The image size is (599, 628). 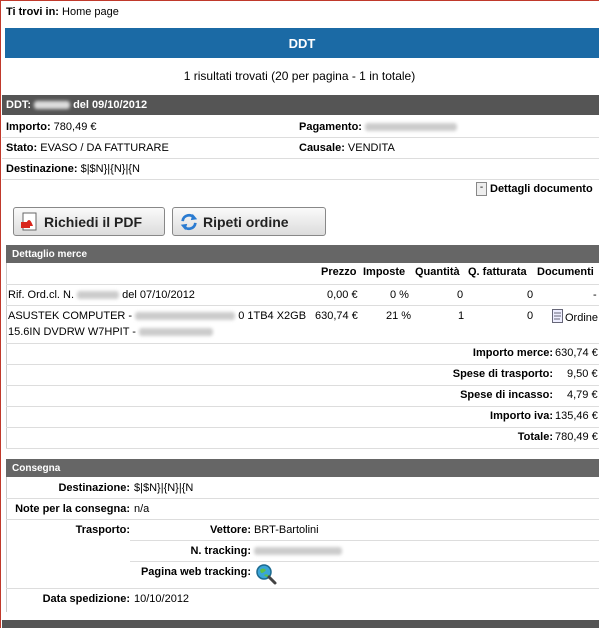 I want to click on product-sku-redacted, so click(x=176, y=332).